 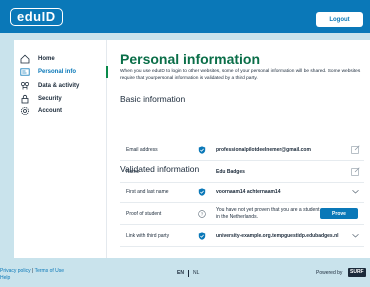 What do you see at coordinates (36, 17) in the screenshot?
I see `eduid-logo: eduID` at bounding box center [36, 17].